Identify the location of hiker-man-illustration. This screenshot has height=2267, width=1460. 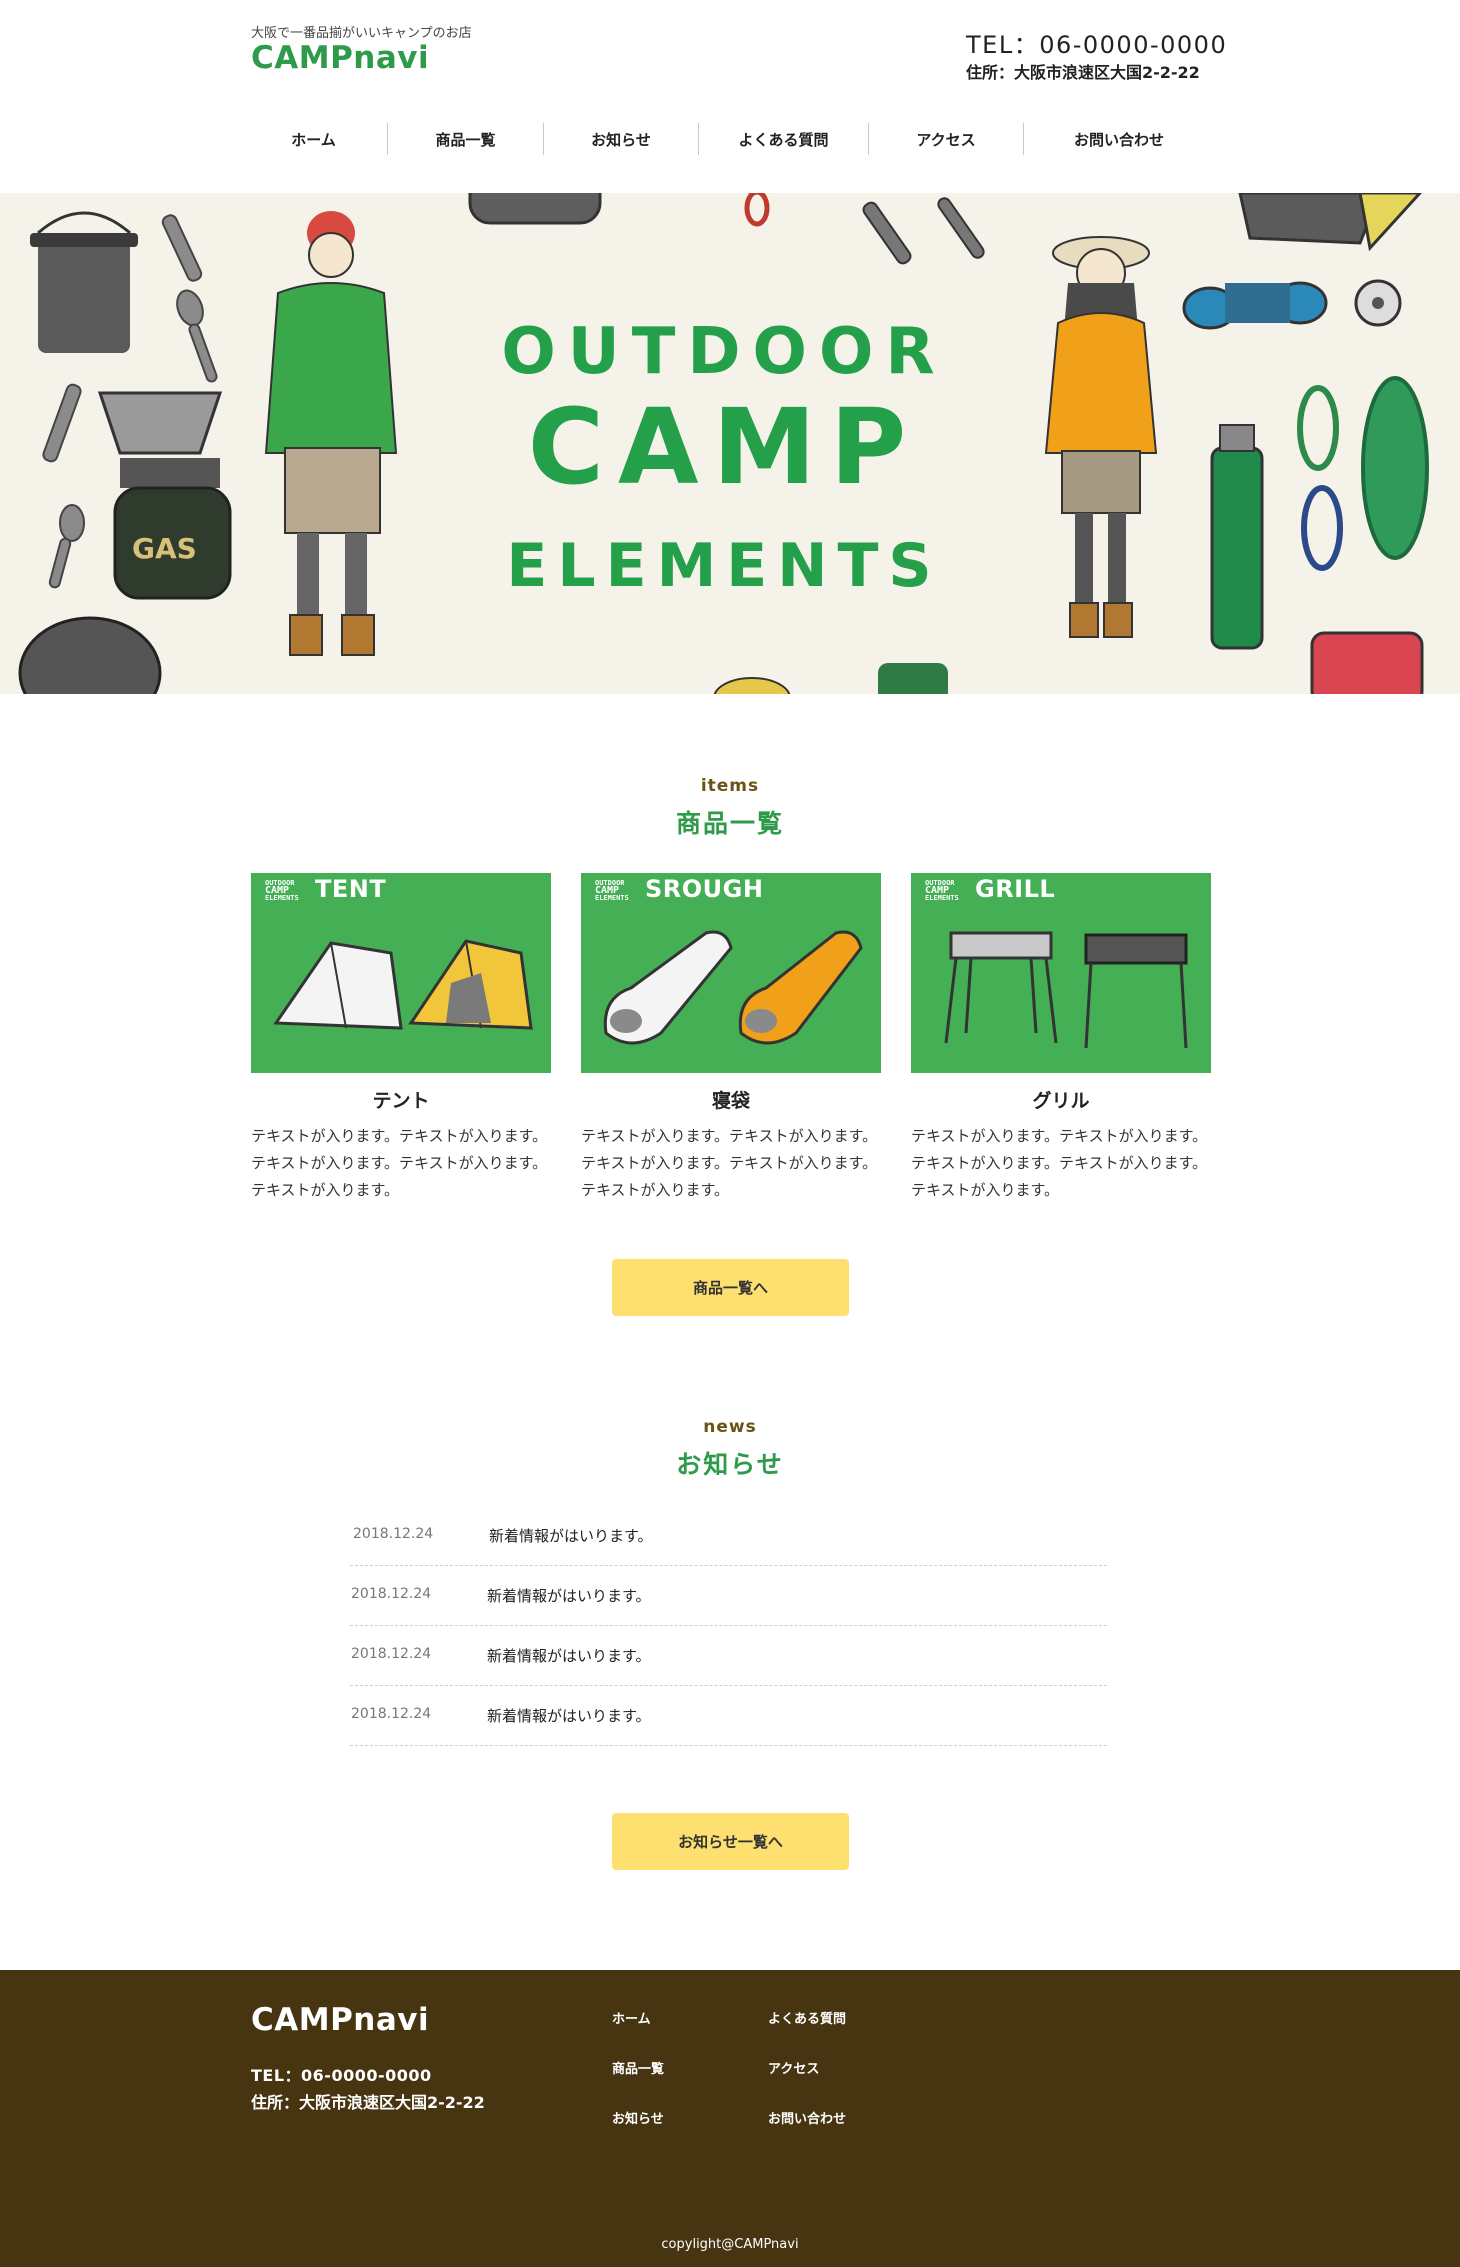
(331, 433).